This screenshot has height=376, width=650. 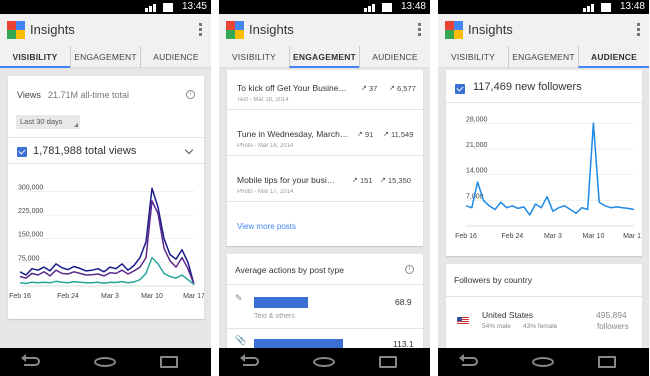 I want to click on x-tick-label: Feb 16, so click(x=466, y=236).